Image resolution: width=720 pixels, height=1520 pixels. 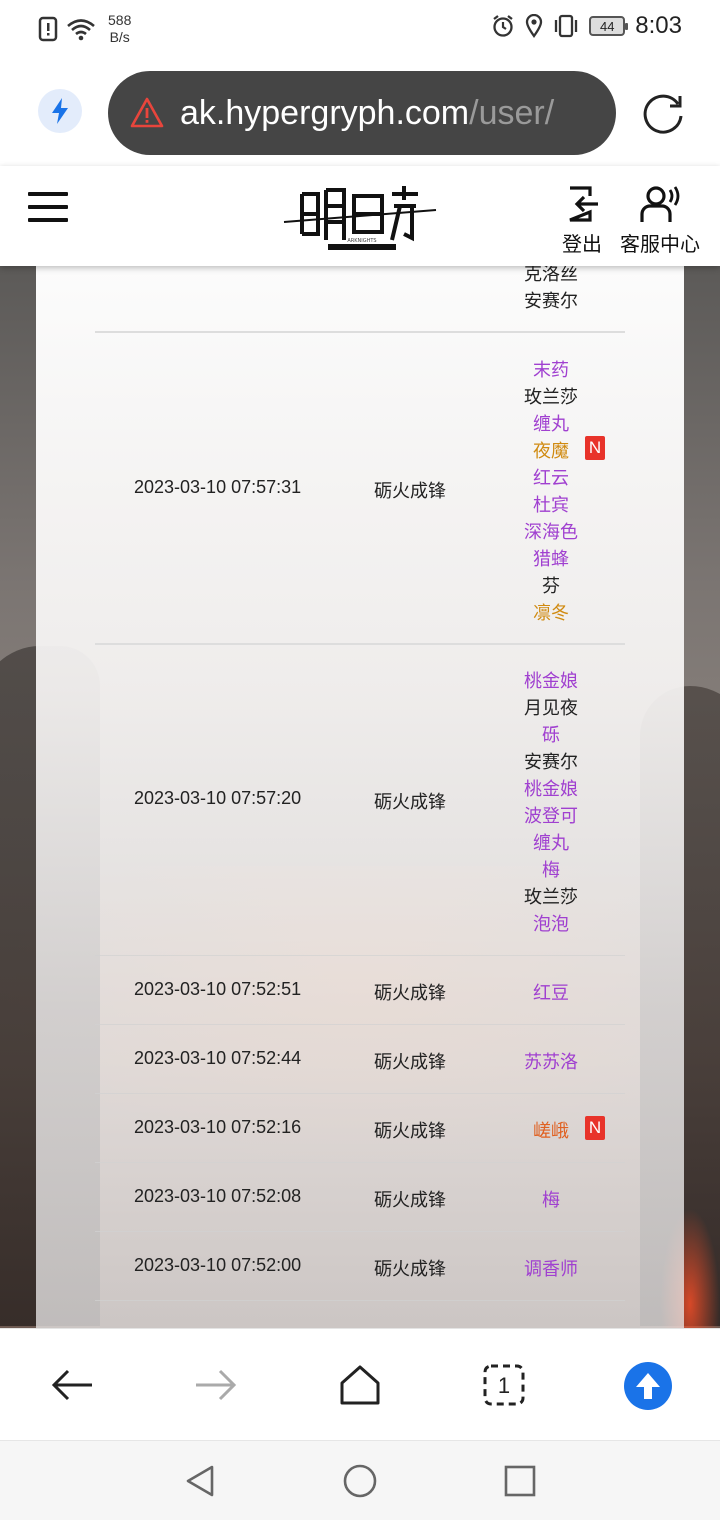 What do you see at coordinates (663, 113) in the screenshot?
I see `refresh-icon` at bounding box center [663, 113].